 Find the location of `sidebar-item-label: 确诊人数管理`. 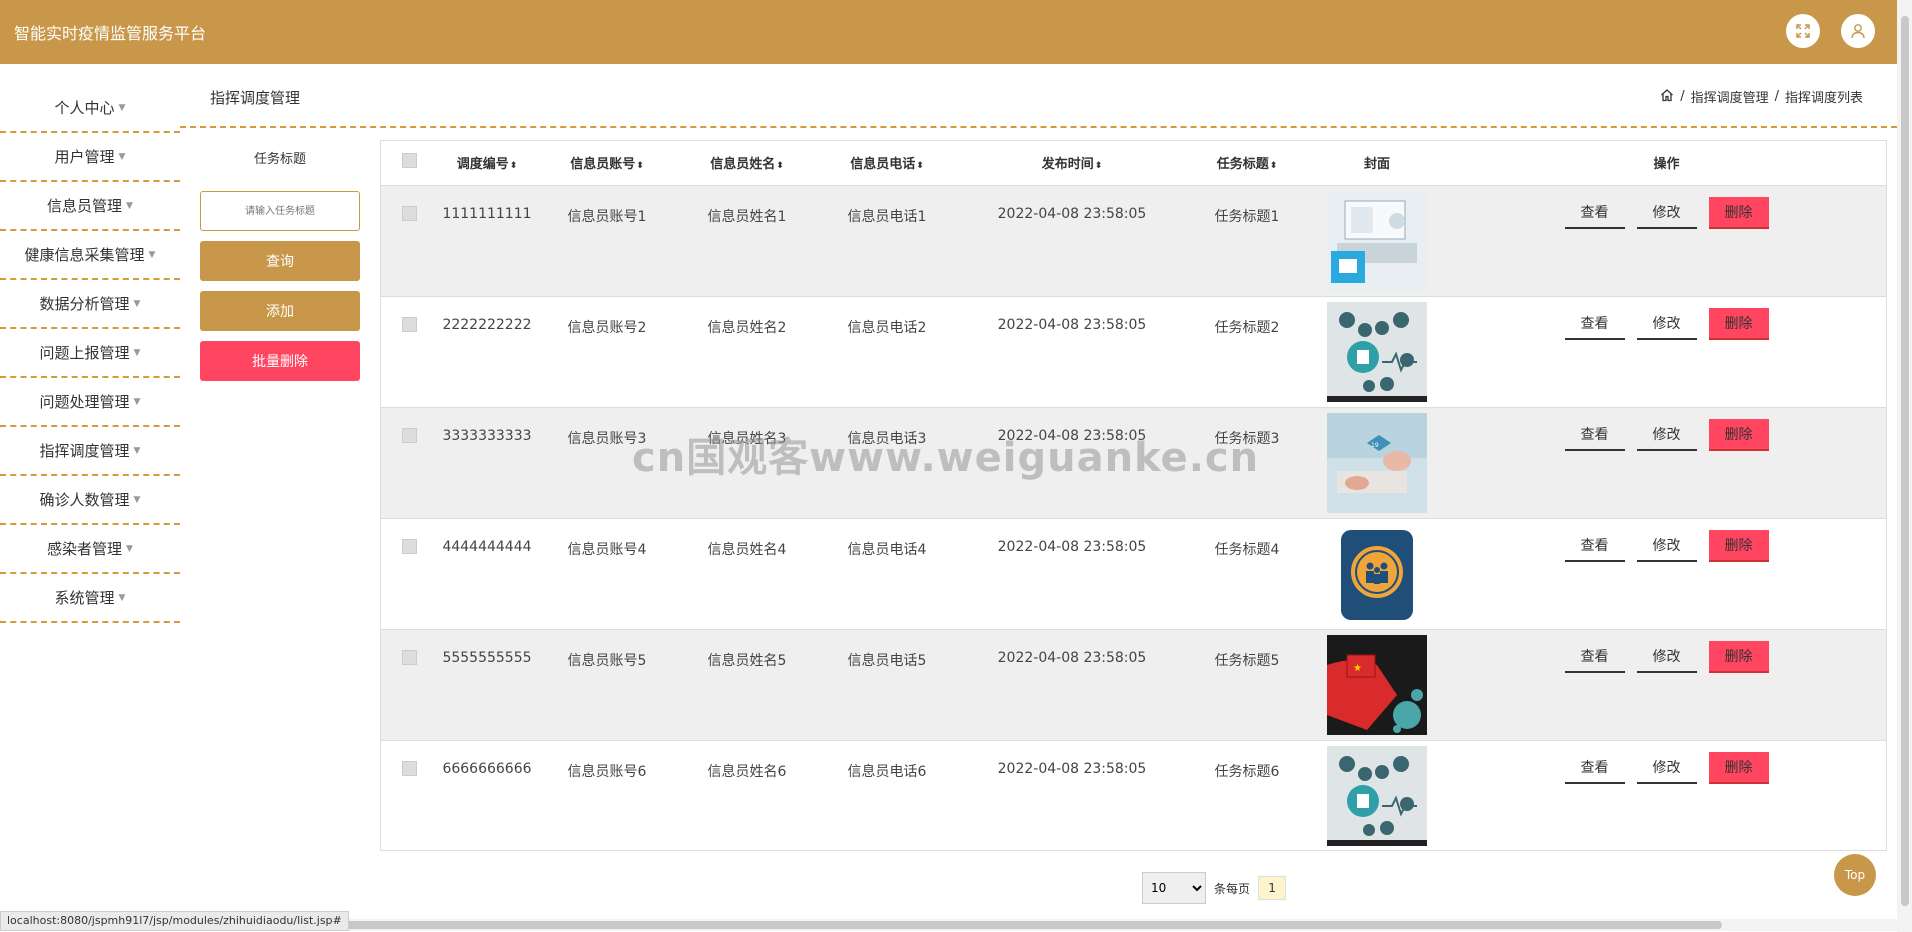

sidebar-item-label: 确诊人数管理 is located at coordinates (84, 500).